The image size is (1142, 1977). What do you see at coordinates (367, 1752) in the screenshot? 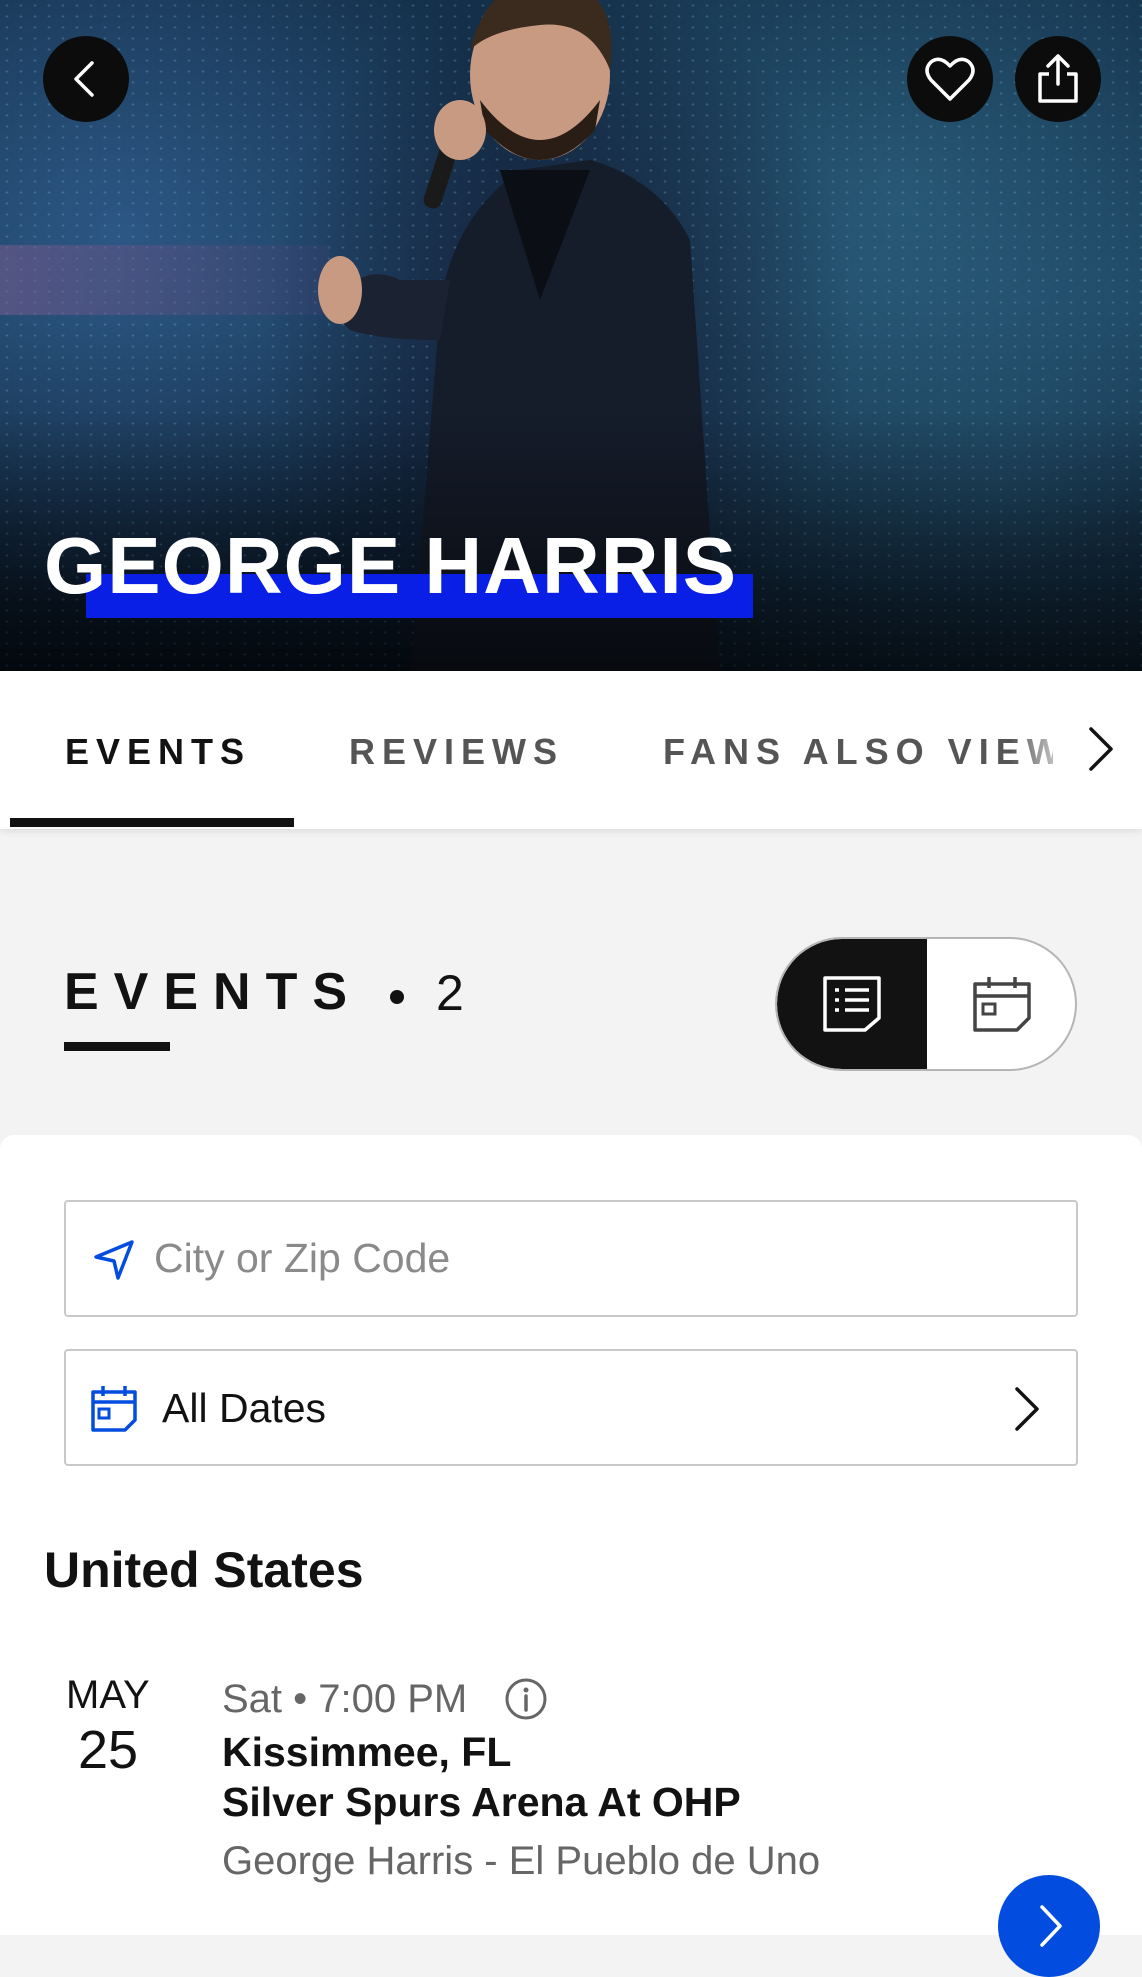
I see `event-city: Kissimmee, FL` at bounding box center [367, 1752].